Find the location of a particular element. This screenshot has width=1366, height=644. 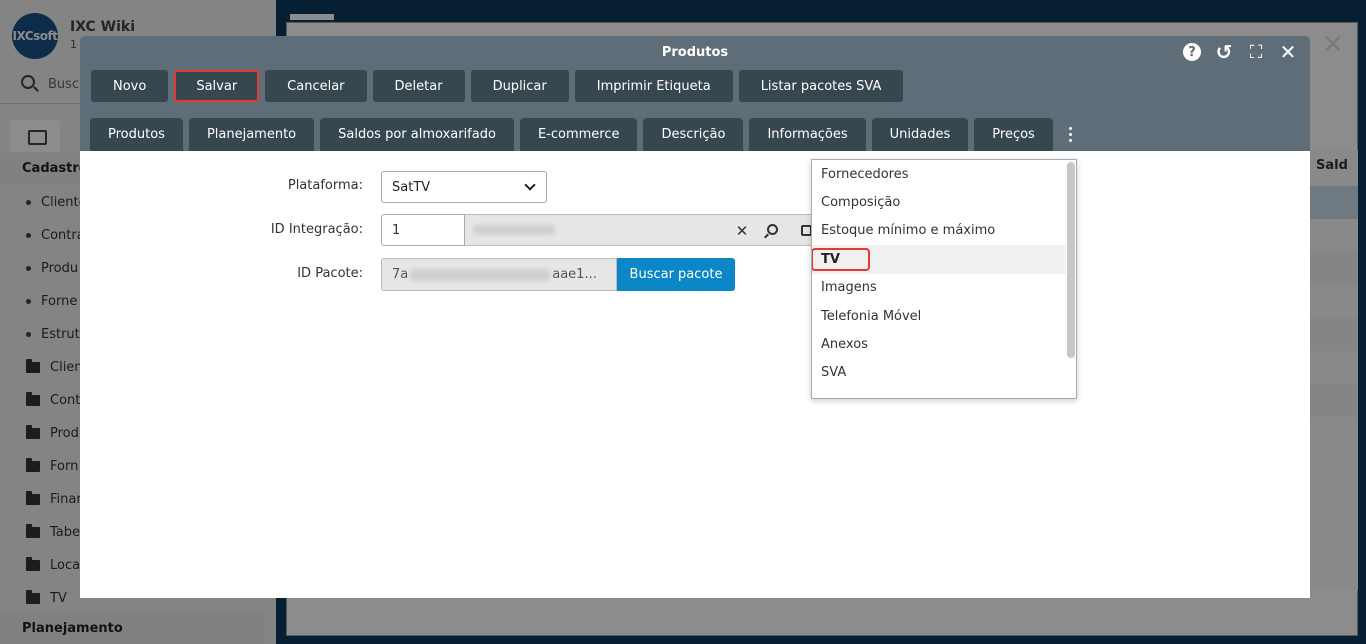

dropdown-item: Composição is located at coordinates (939, 202).